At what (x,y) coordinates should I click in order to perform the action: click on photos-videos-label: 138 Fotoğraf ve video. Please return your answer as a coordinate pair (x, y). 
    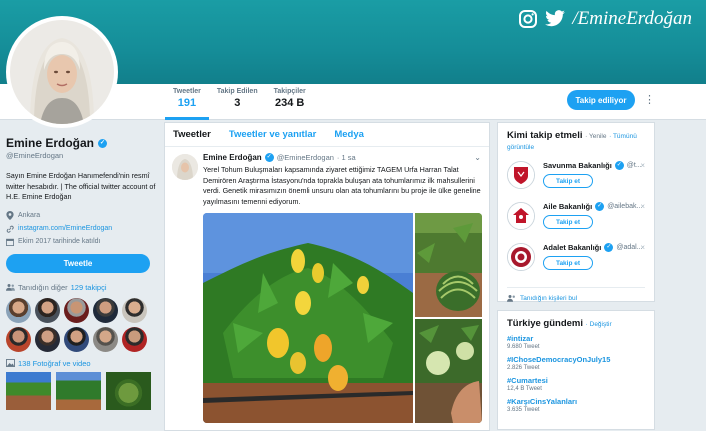
    Looking at the image, I should click on (54, 363).